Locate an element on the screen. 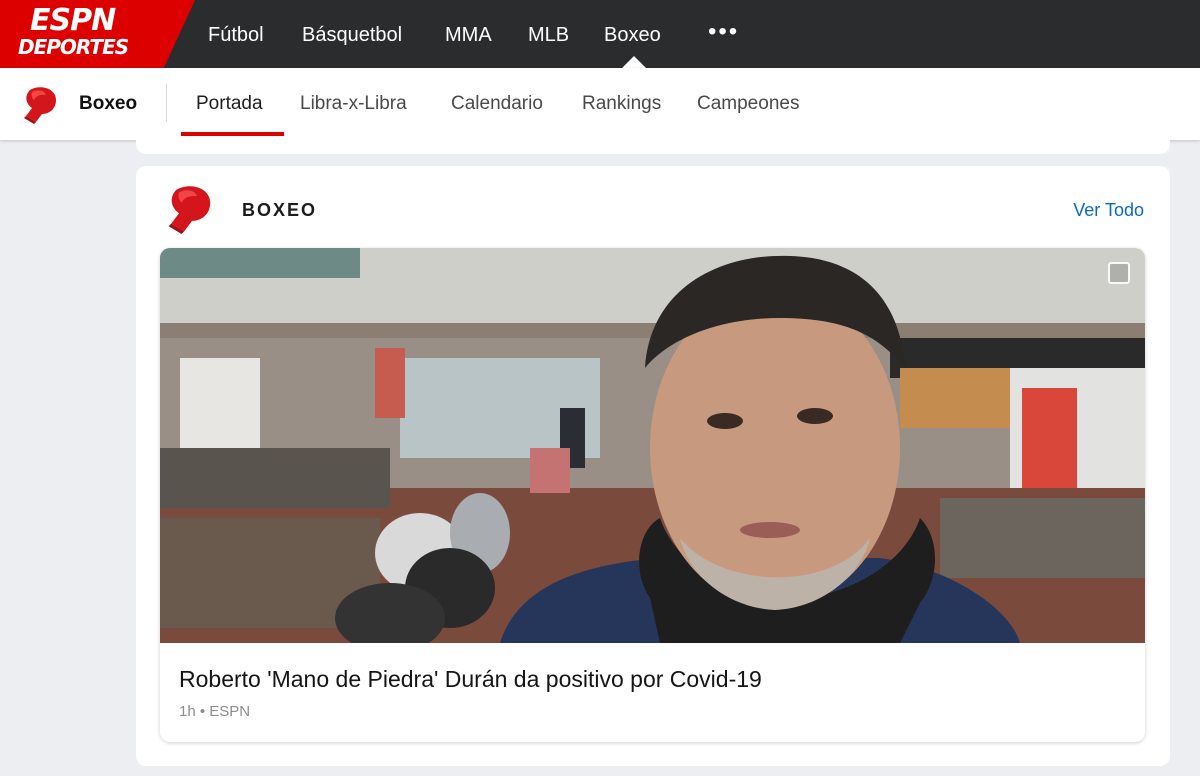  card-section-title: BOXEO is located at coordinates (280, 210).